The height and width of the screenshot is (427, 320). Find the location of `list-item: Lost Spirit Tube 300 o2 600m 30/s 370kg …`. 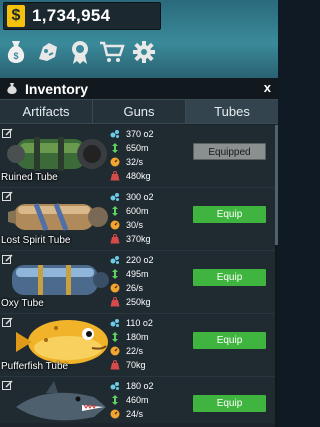

list-item: Lost Spirit Tube 300 o2 600m 30/s 370kg … is located at coordinates (139, 219).